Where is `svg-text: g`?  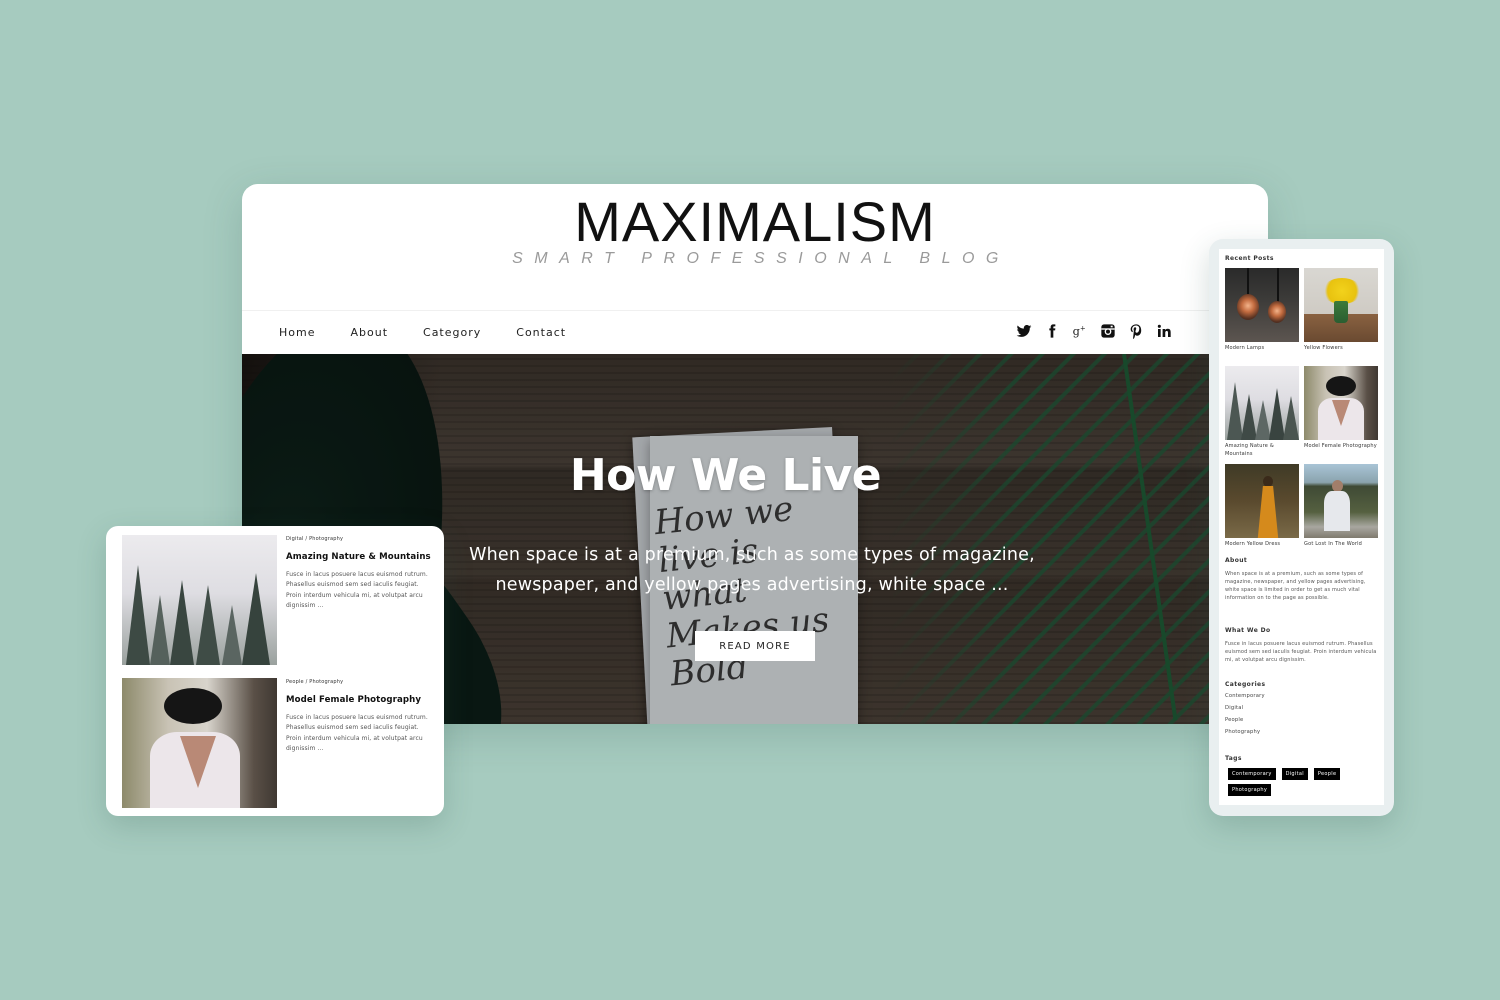
svg-text: g is located at coordinates (1076, 331).